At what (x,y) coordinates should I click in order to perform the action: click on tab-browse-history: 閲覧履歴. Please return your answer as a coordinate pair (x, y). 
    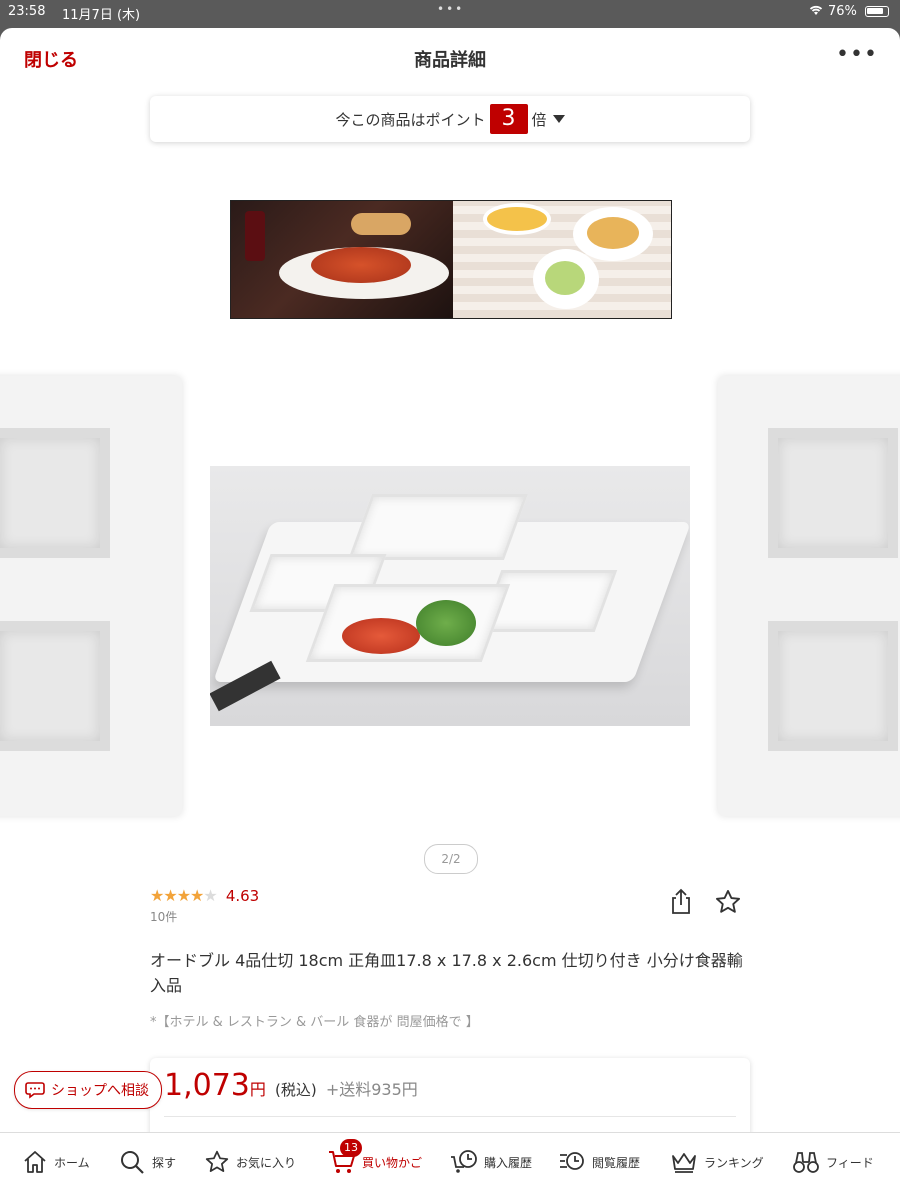
    Looking at the image, I should click on (599, 1162).